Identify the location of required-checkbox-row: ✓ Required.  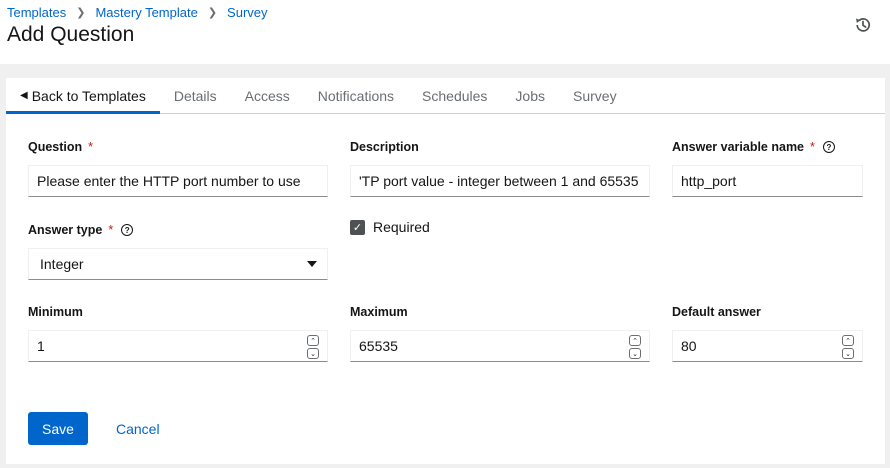
(390, 227).